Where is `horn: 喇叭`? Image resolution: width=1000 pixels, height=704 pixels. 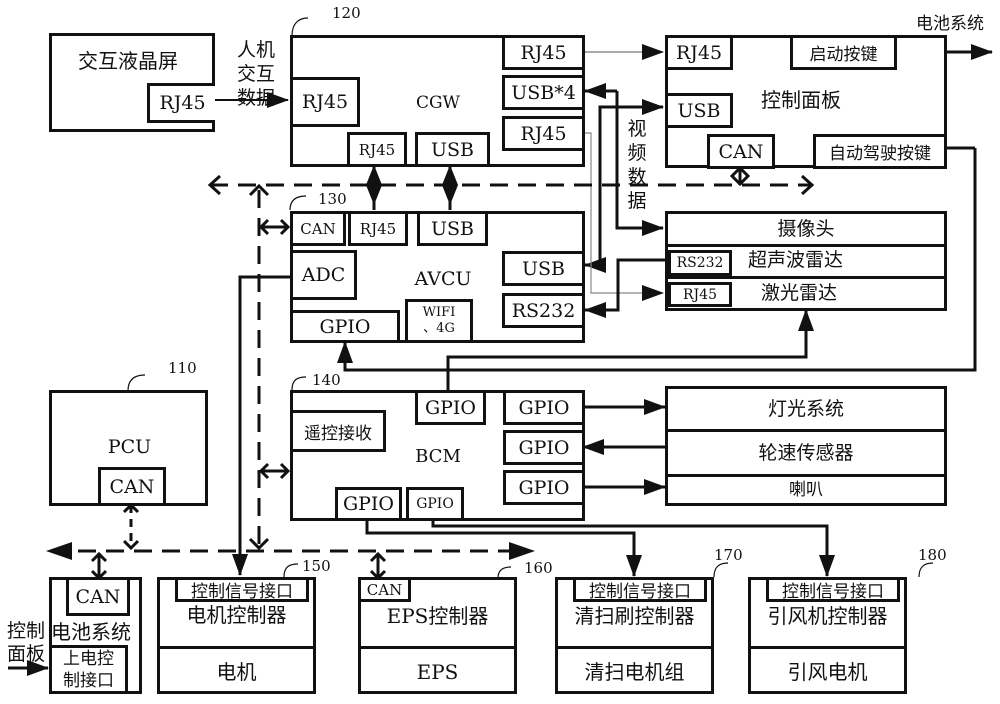 horn: 喇叭 is located at coordinates (806, 489).